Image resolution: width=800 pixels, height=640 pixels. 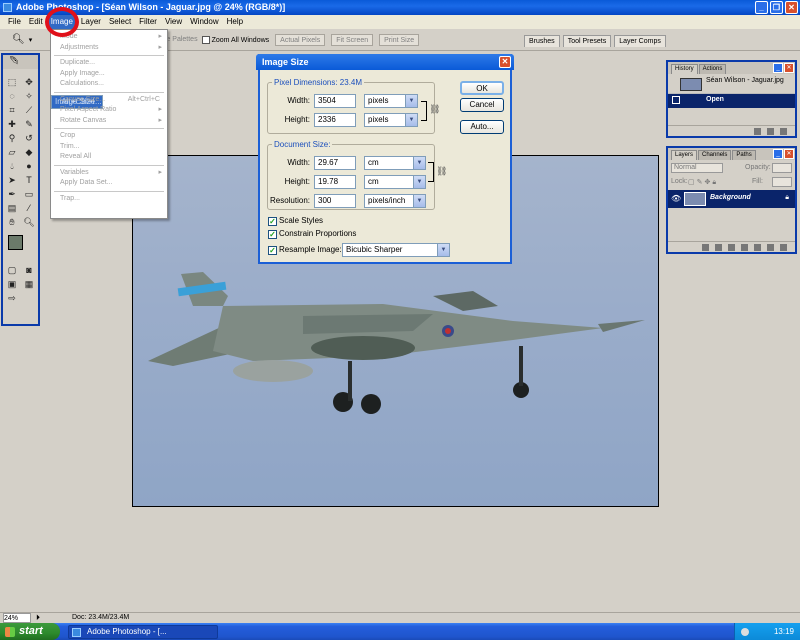 What do you see at coordinates (391, 120) in the screenshot?
I see `pd-height-unit-select: pixels ▼` at bounding box center [391, 120].